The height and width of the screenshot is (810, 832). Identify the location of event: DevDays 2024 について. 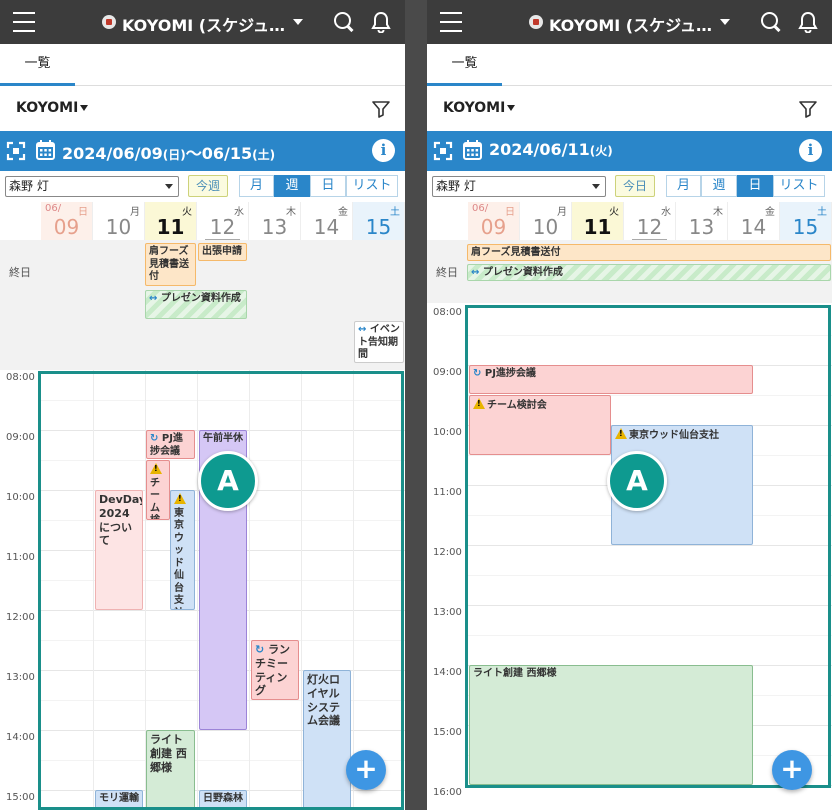
(119, 550).